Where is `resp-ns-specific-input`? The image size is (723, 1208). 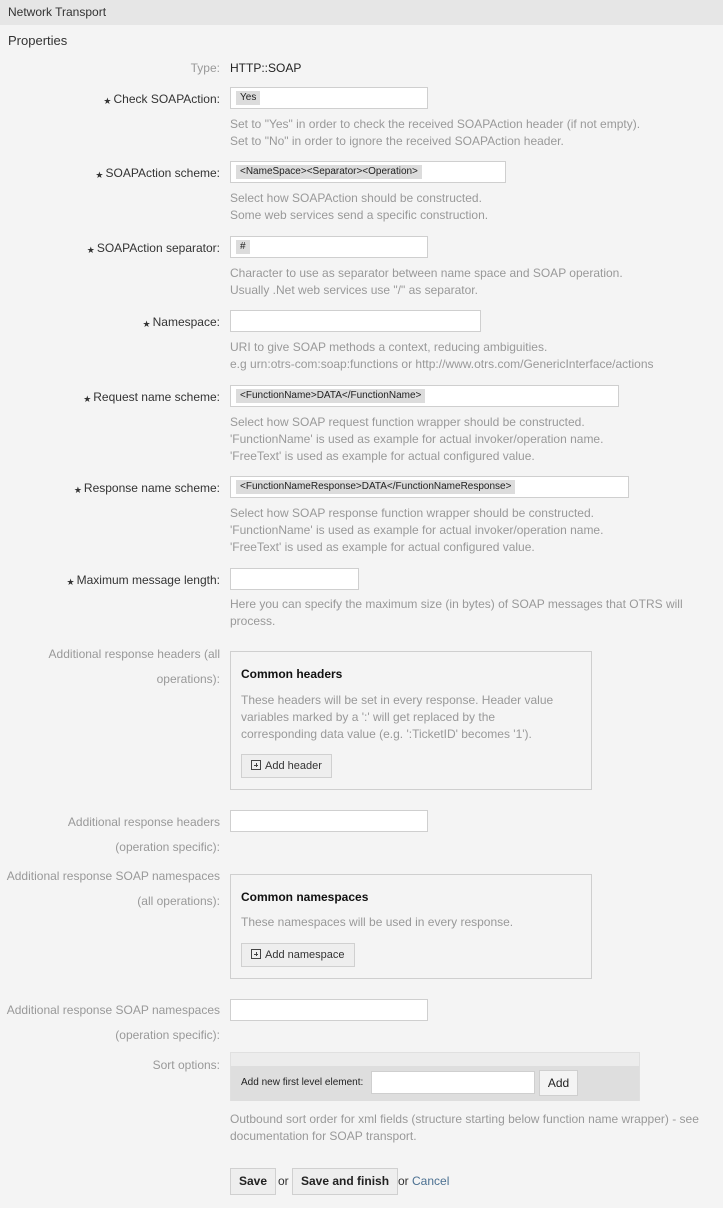 resp-ns-specific-input is located at coordinates (329, 1010).